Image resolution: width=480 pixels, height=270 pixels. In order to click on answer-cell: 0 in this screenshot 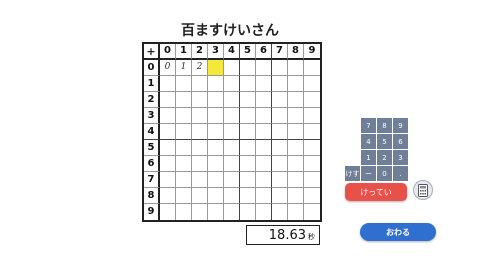, I will do `click(168, 68)`.